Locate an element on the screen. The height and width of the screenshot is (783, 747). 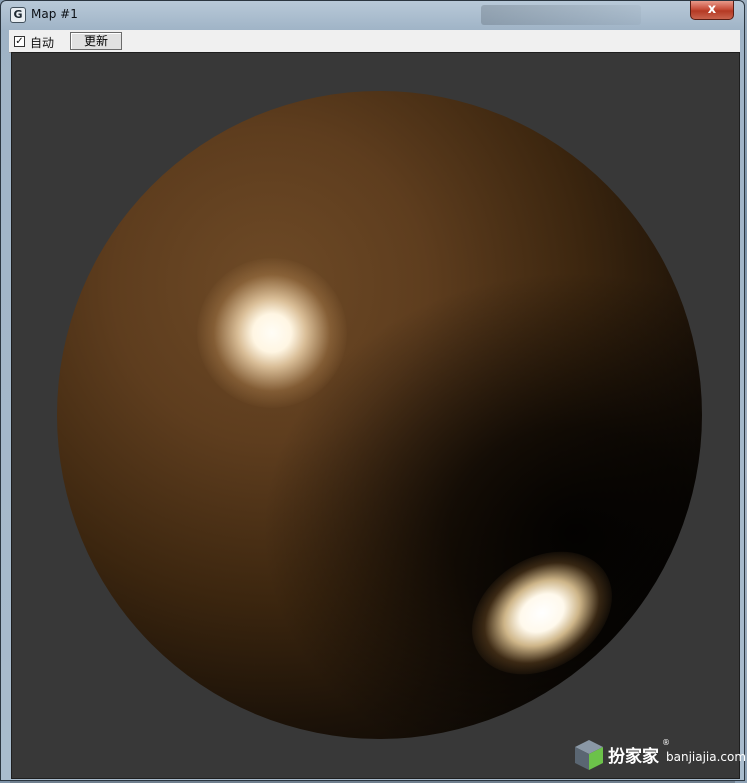
toolbar: ✓ 自动 更新 is located at coordinates (374, 41).